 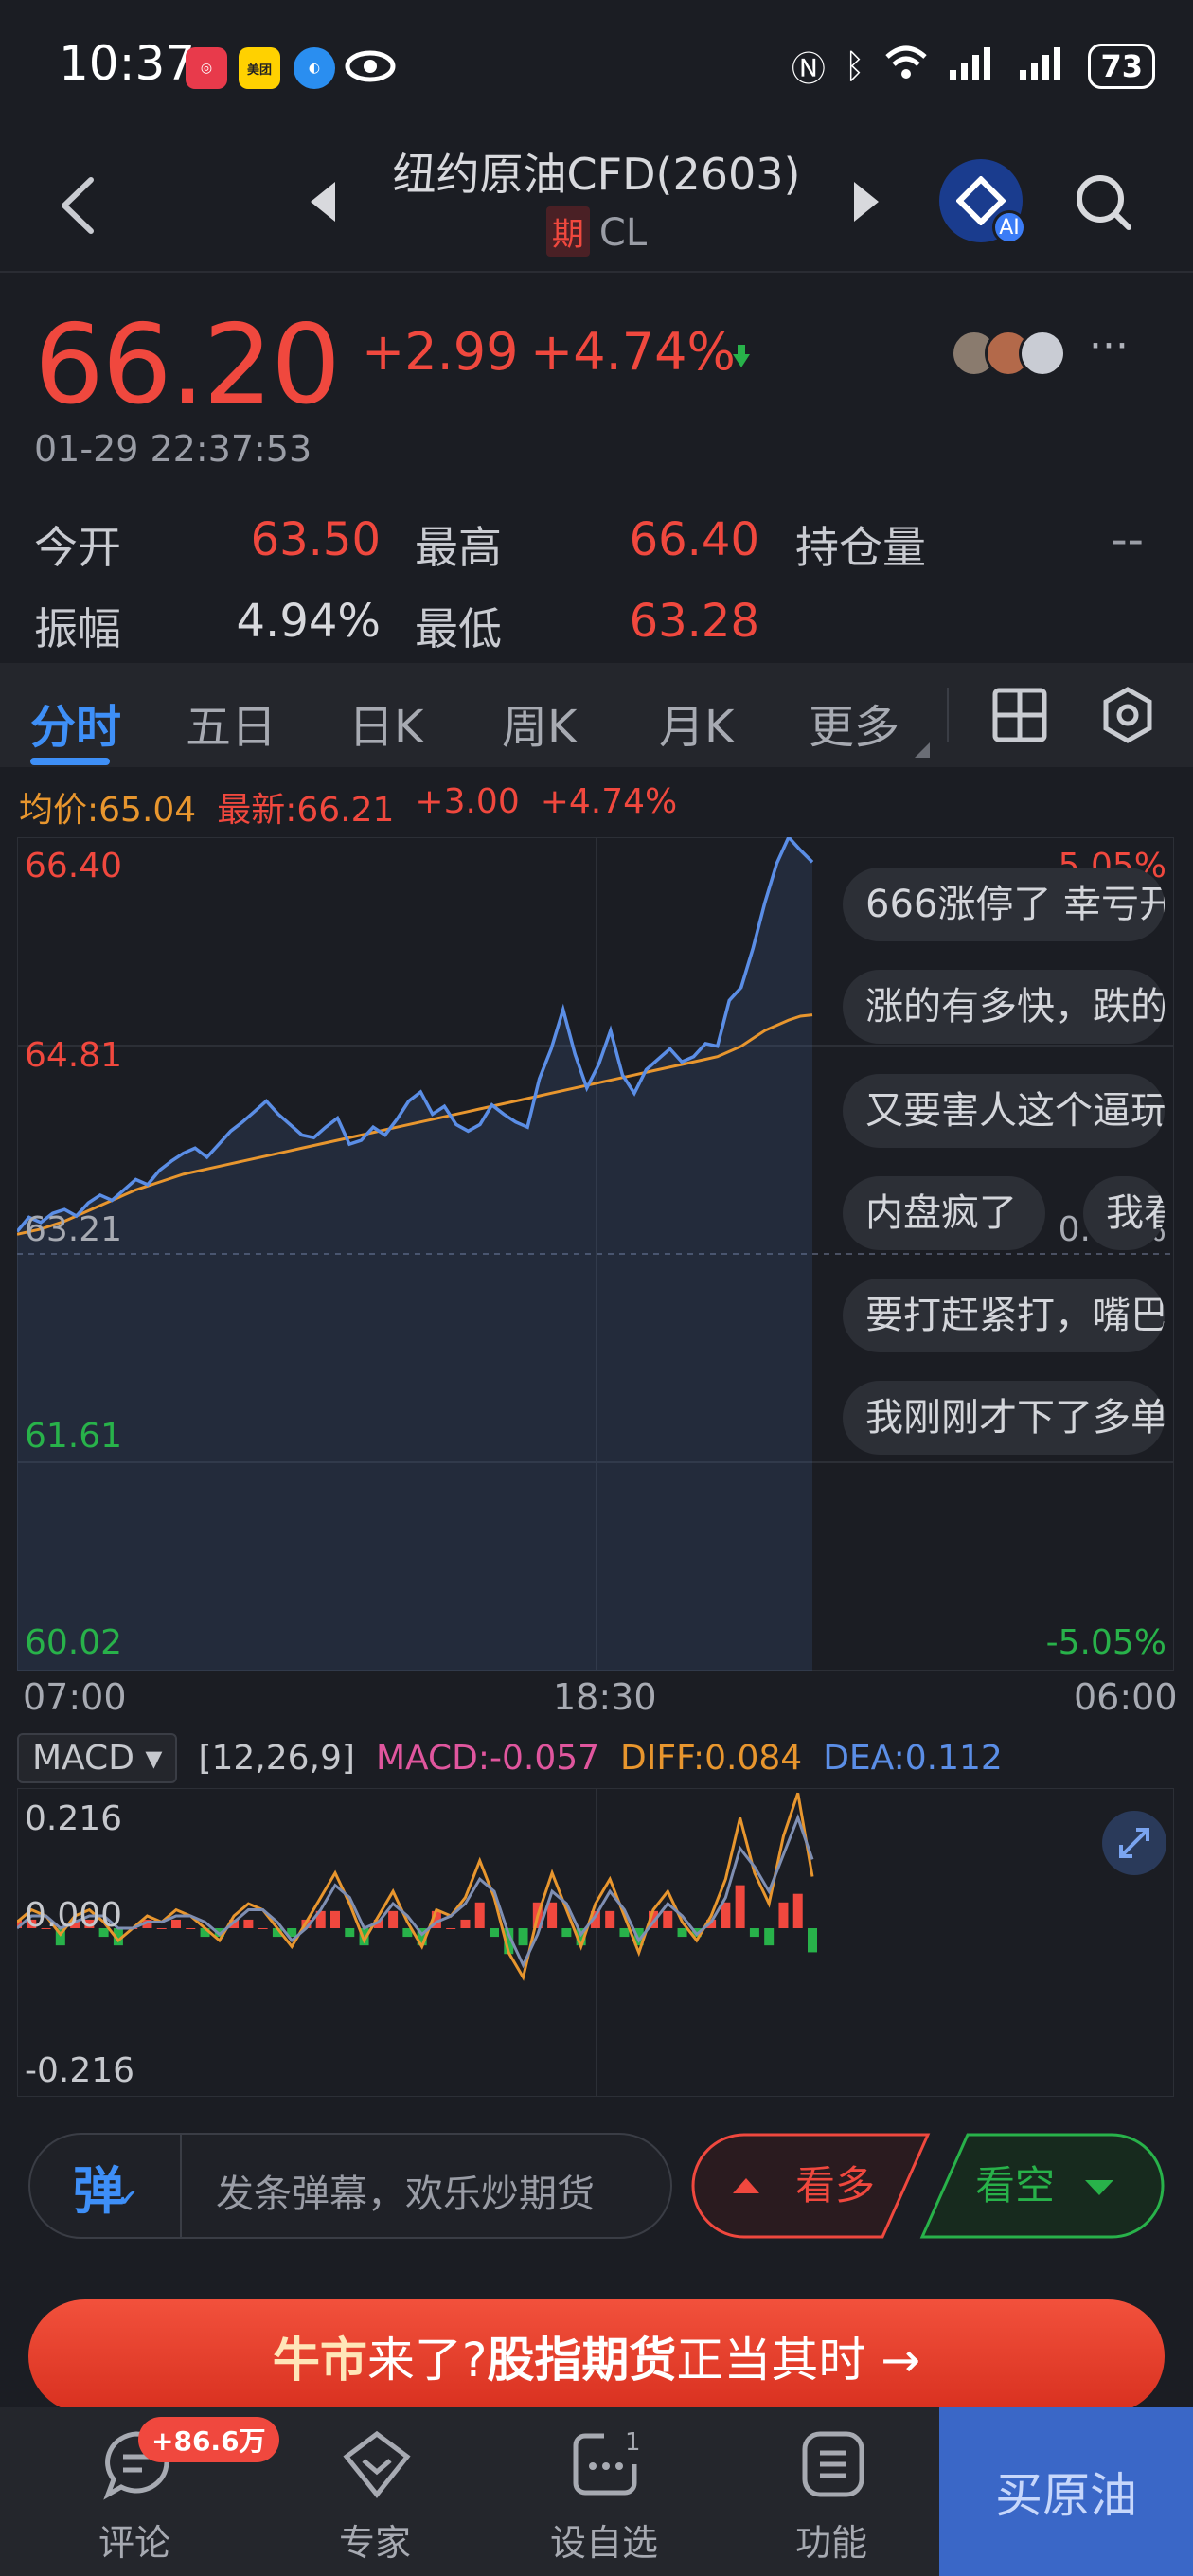 What do you see at coordinates (73, 1915) in the screenshot?
I see `macd-tick-zero: 0.000` at bounding box center [73, 1915].